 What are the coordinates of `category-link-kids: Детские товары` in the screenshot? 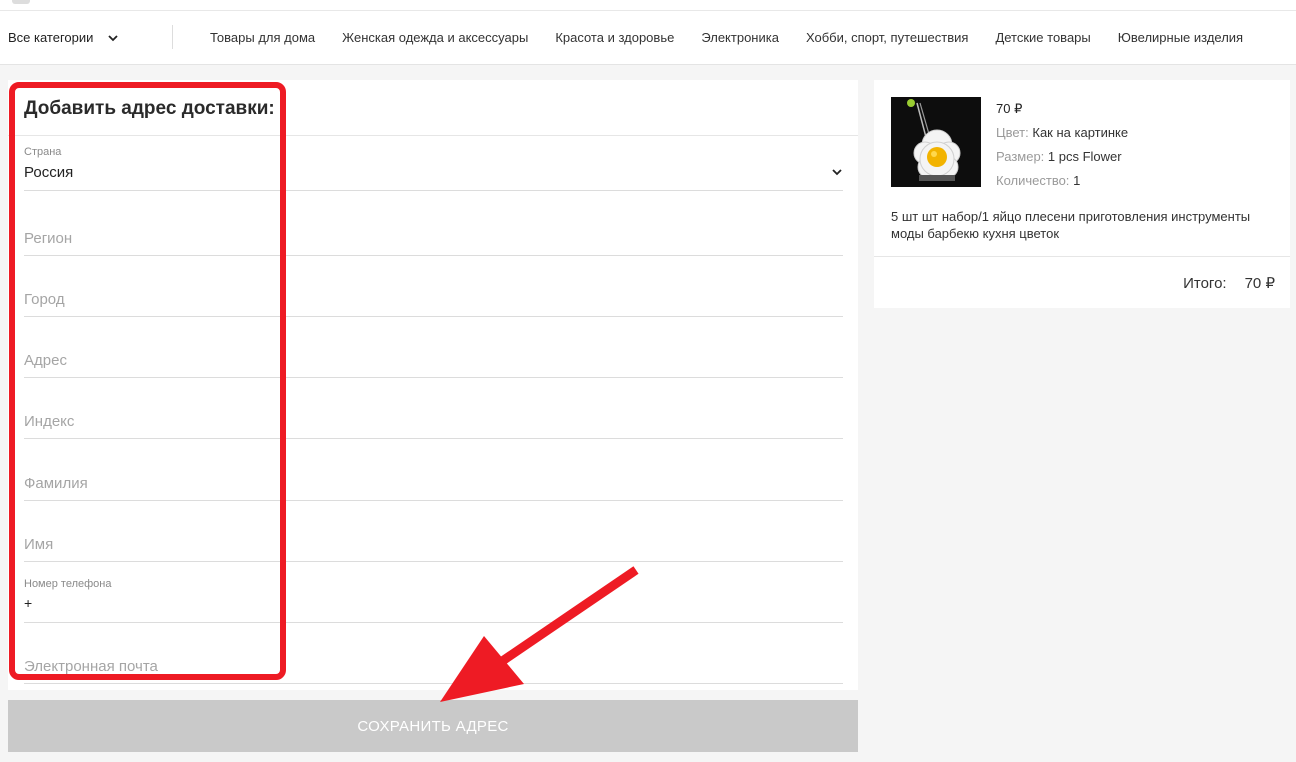 It's located at (1042, 37).